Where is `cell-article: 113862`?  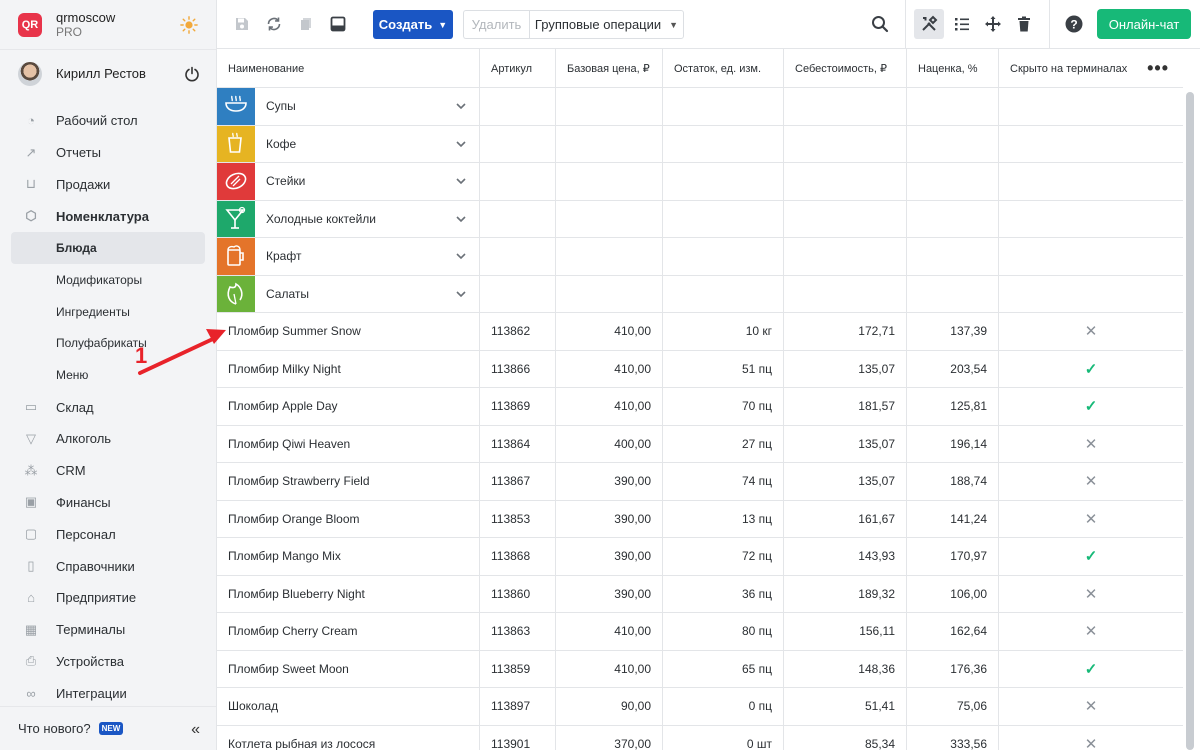 cell-article: 113862 is located at coordinates (518, 331).